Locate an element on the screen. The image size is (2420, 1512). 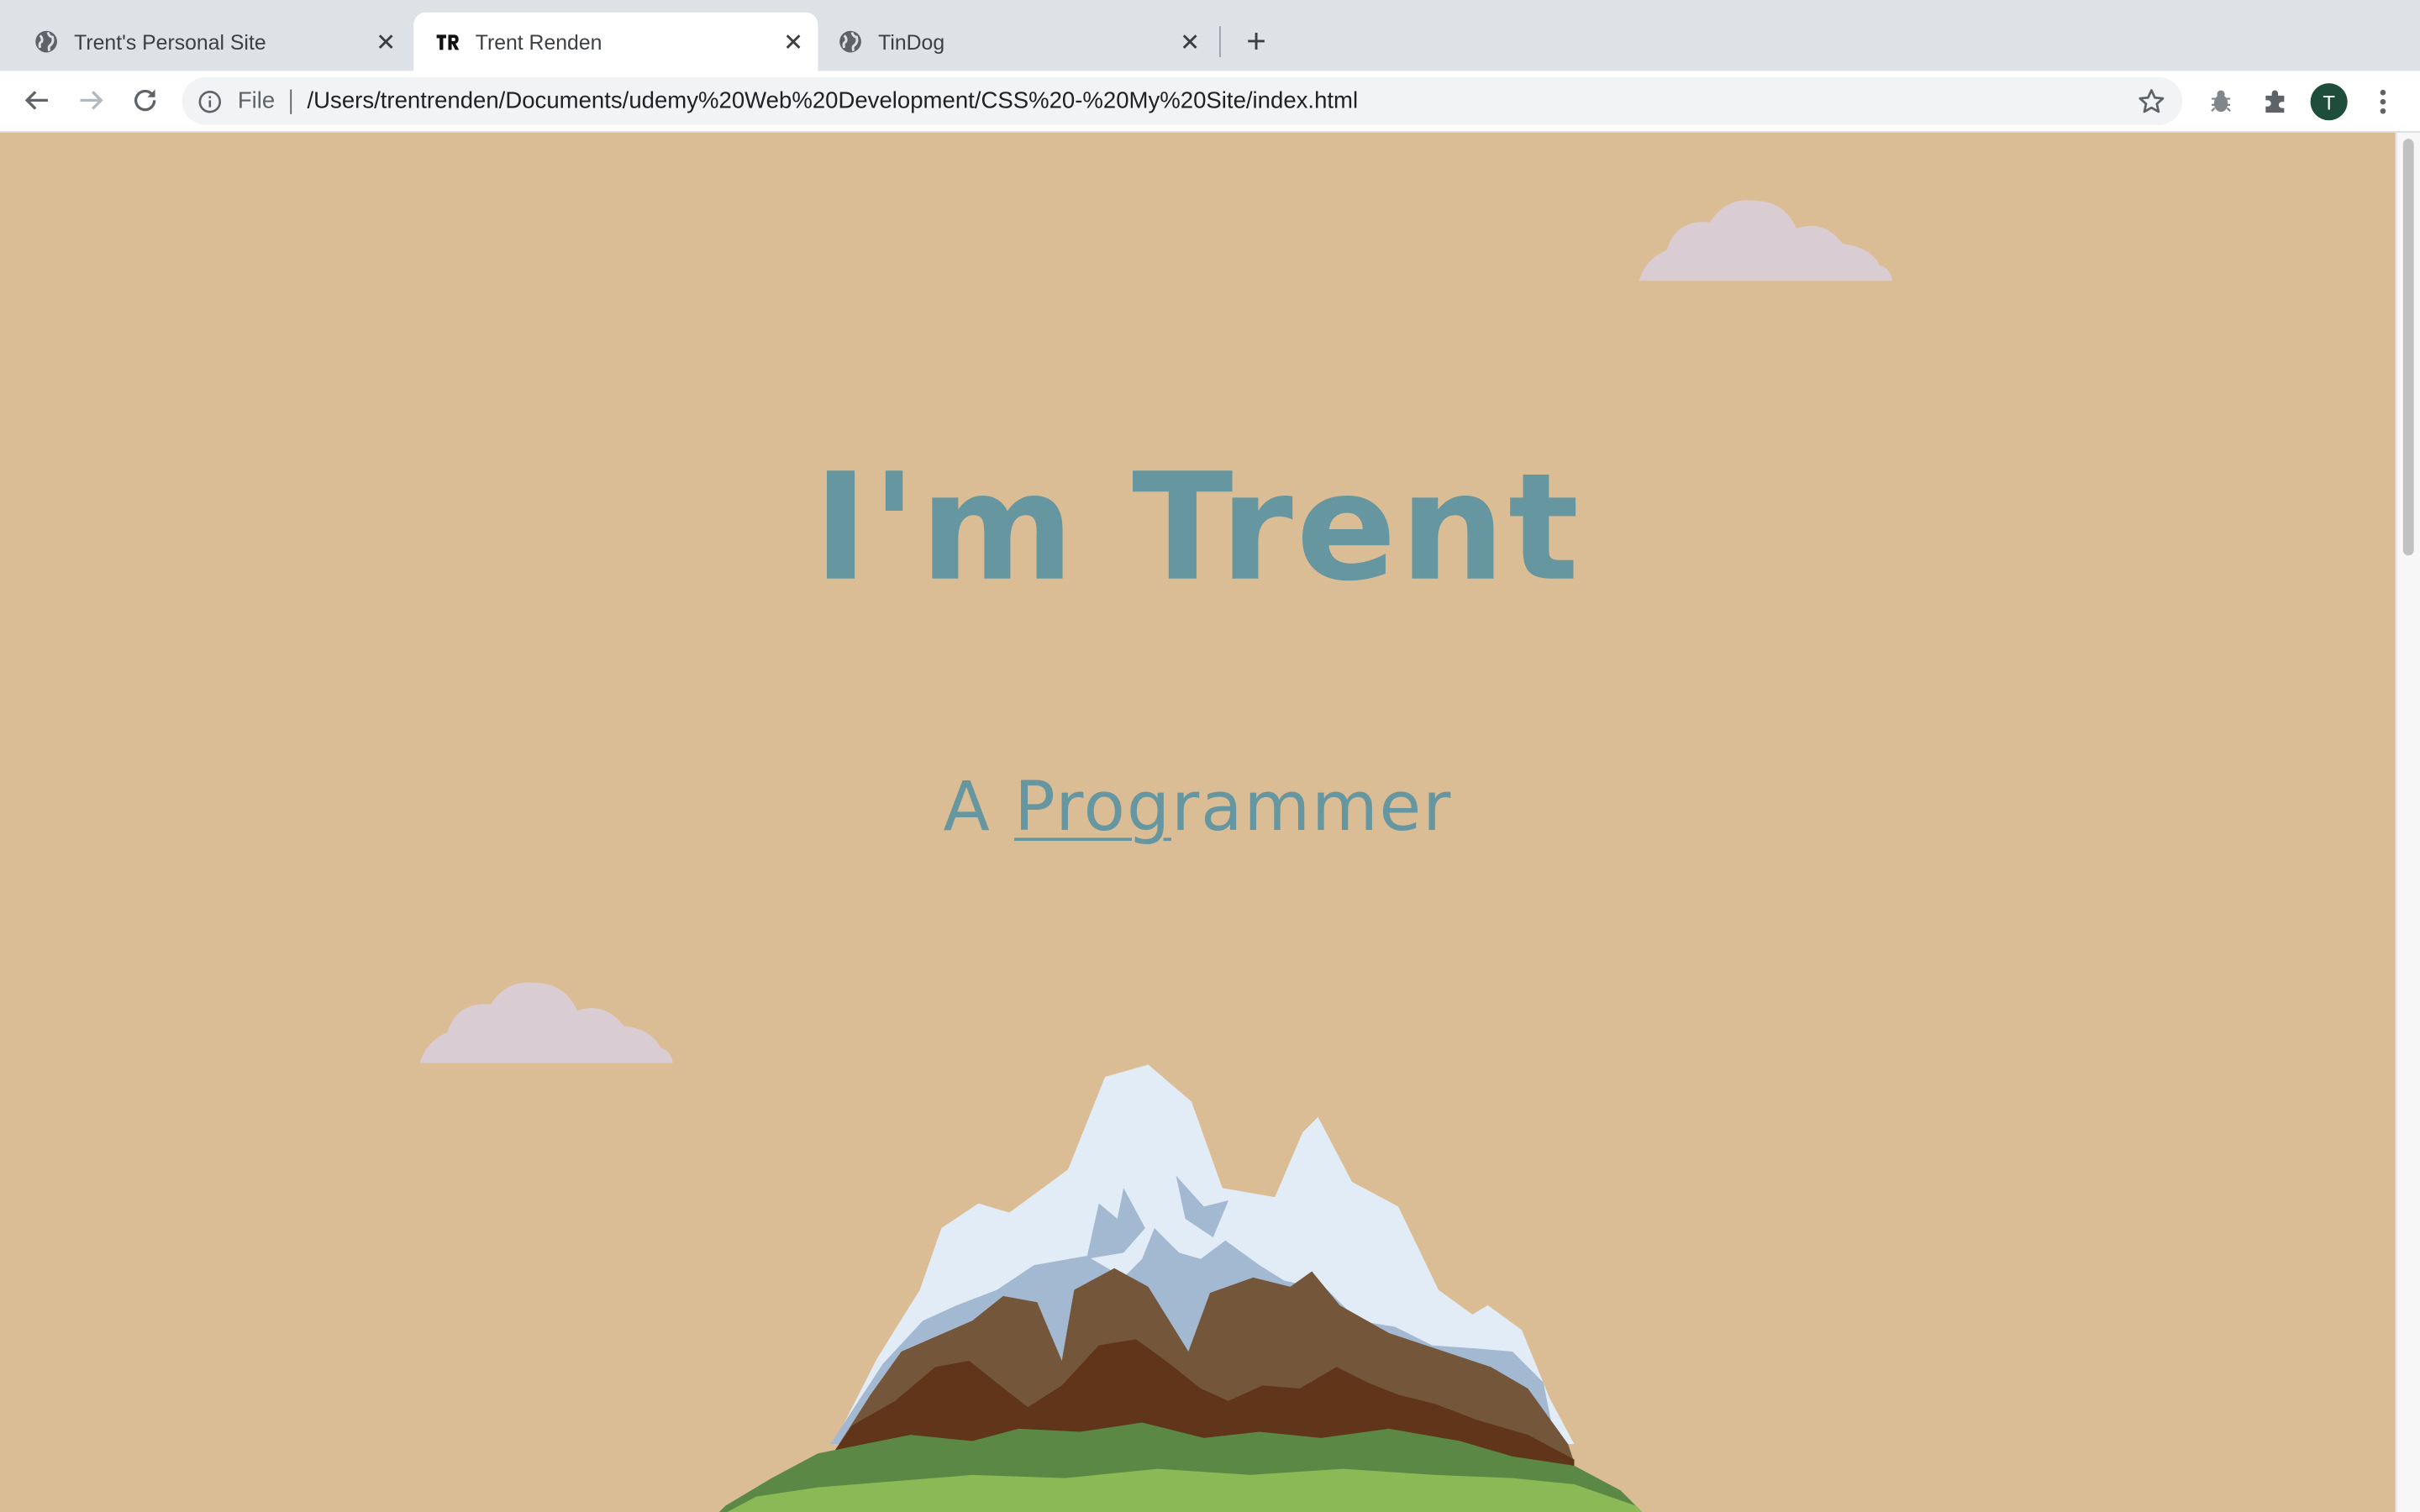
subtitle-suffix: rammer is located at coordinates (1312, 808).